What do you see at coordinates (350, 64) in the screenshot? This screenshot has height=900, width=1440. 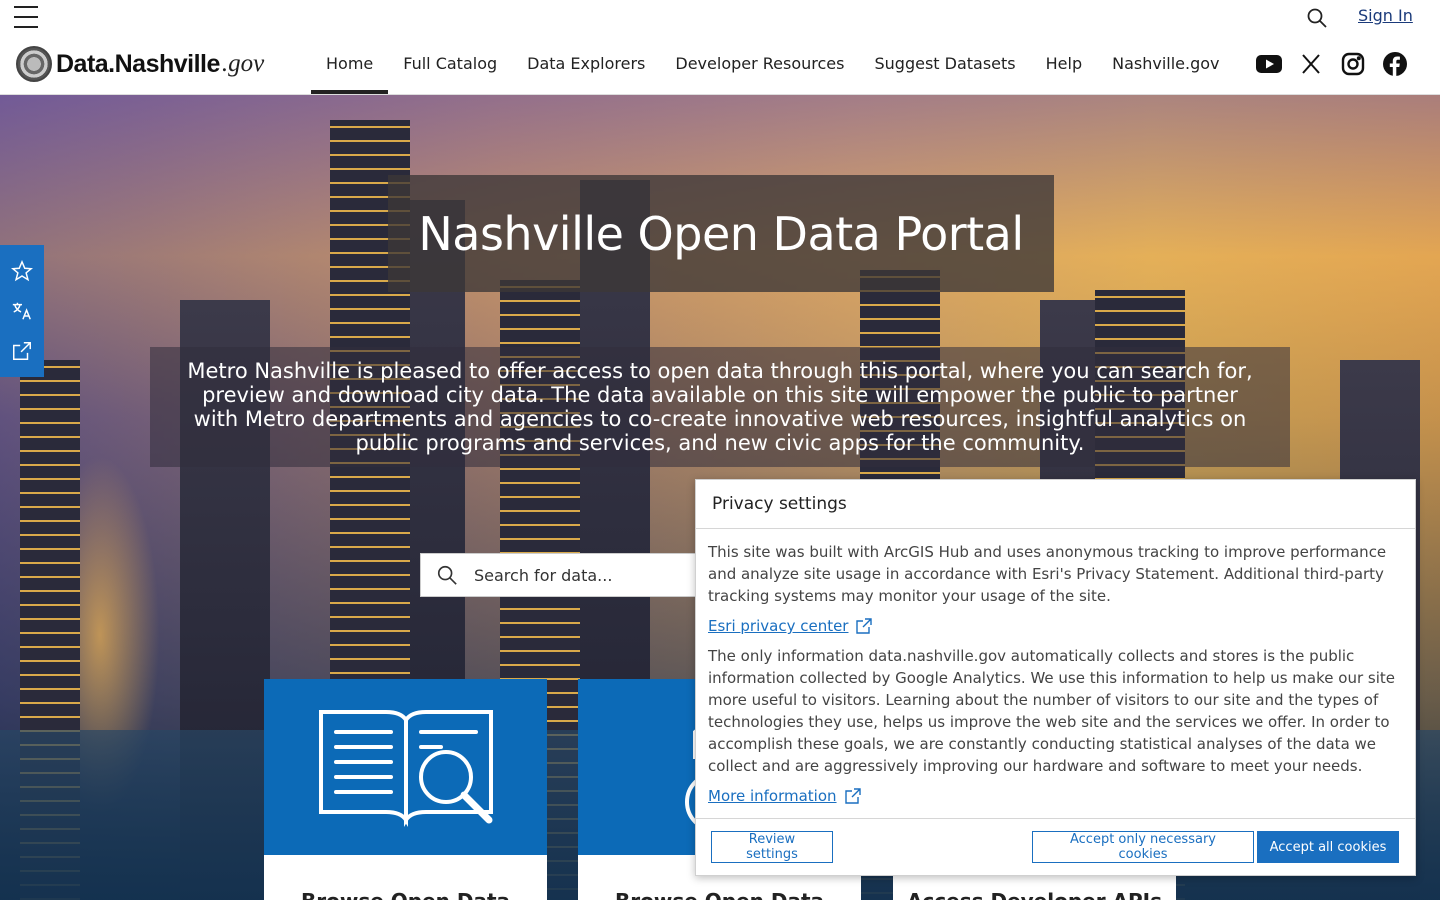 I see `nav-item-home: Home` at bounding box center [350, 64].